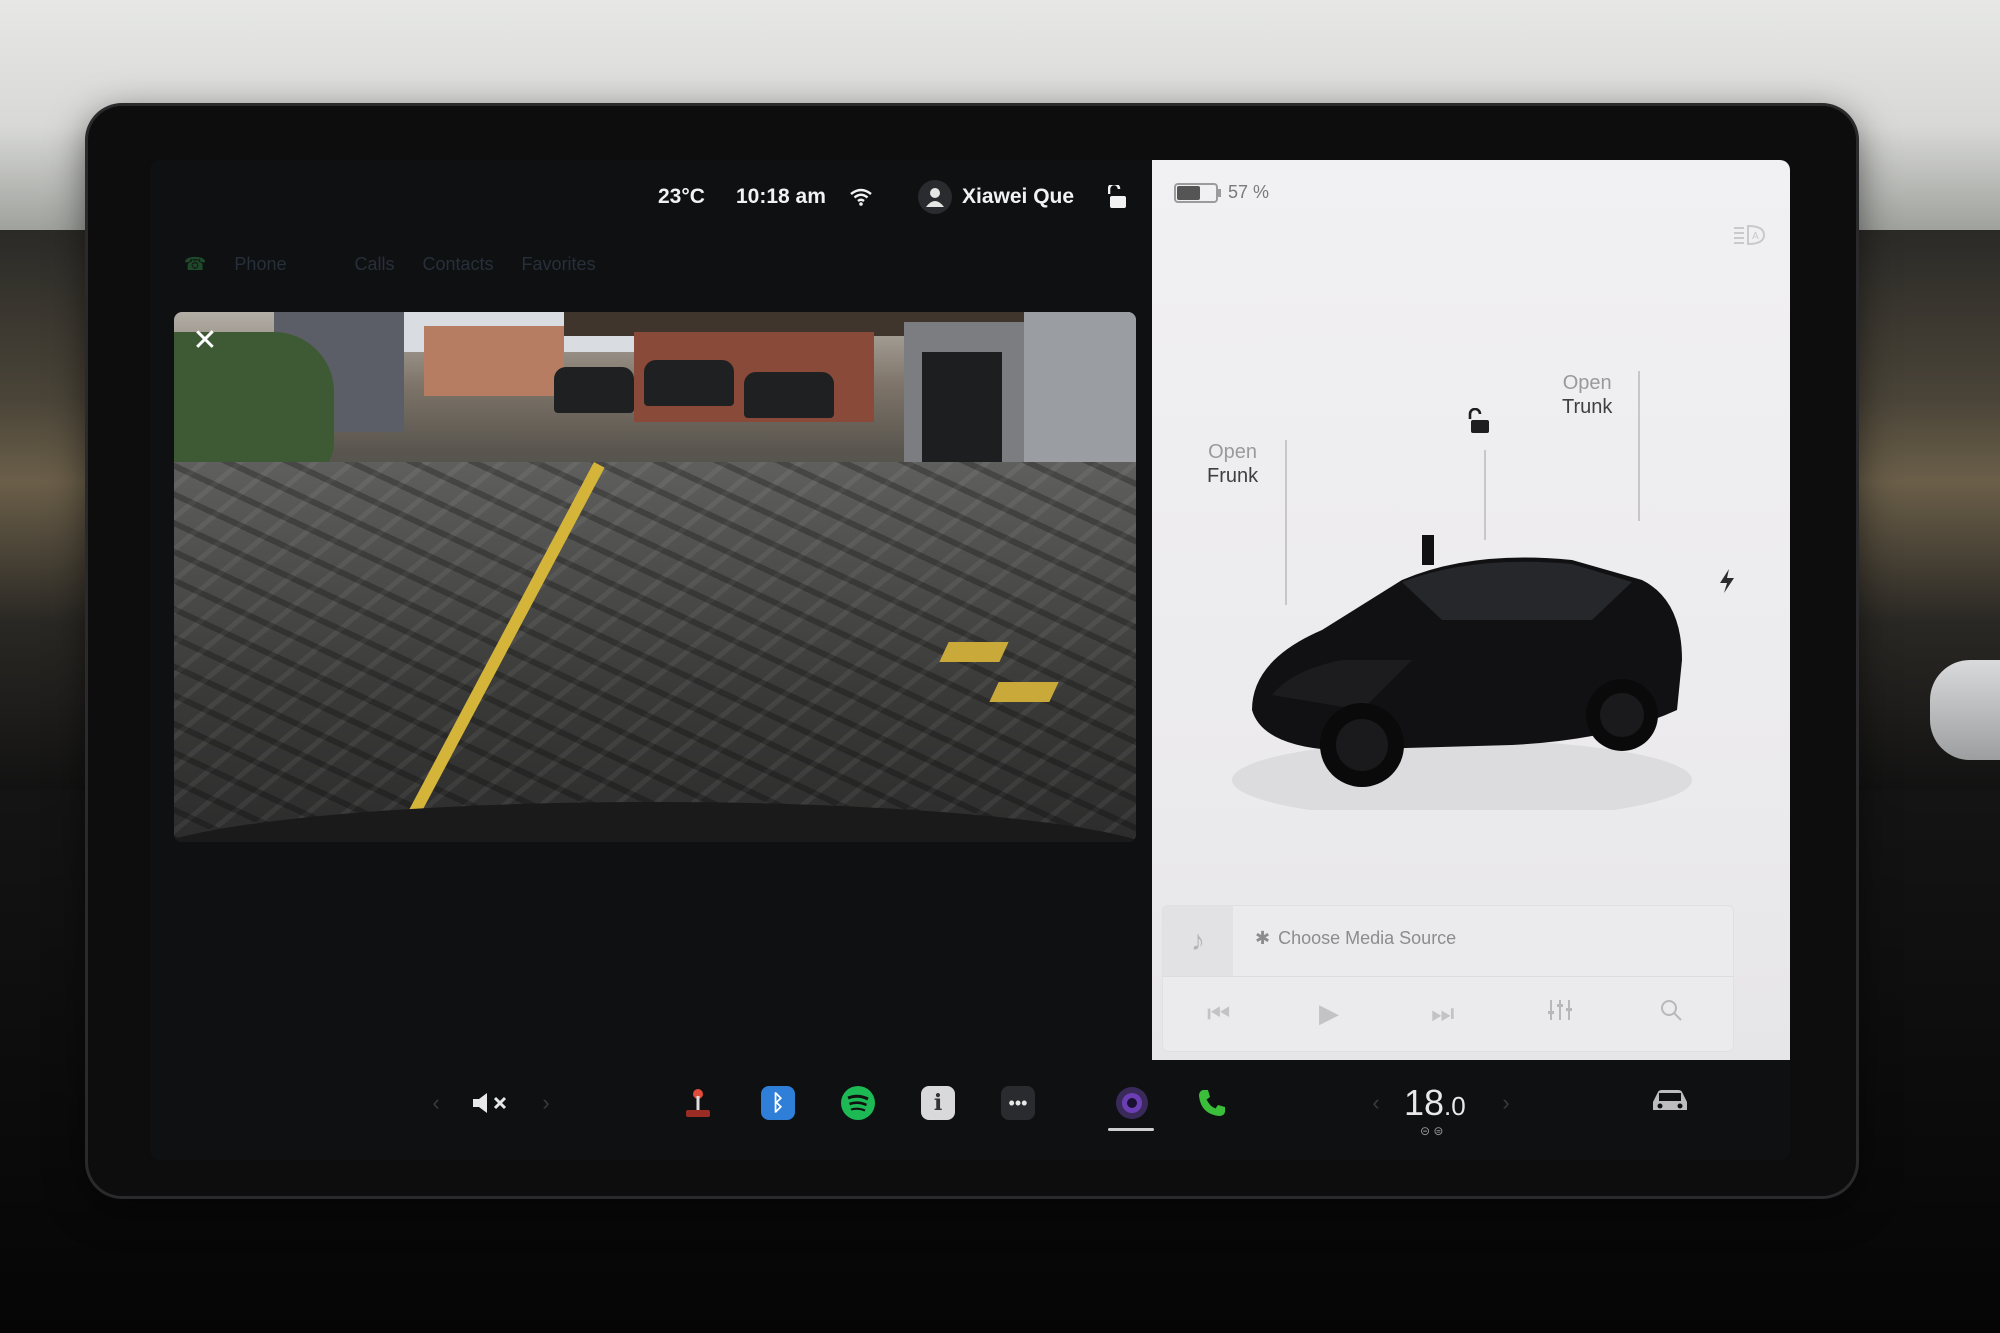  What do you see at coordinates (1560, 1013) in the screenshot?
I see `equalizer-icon` at bounding box center [1560, 1013].